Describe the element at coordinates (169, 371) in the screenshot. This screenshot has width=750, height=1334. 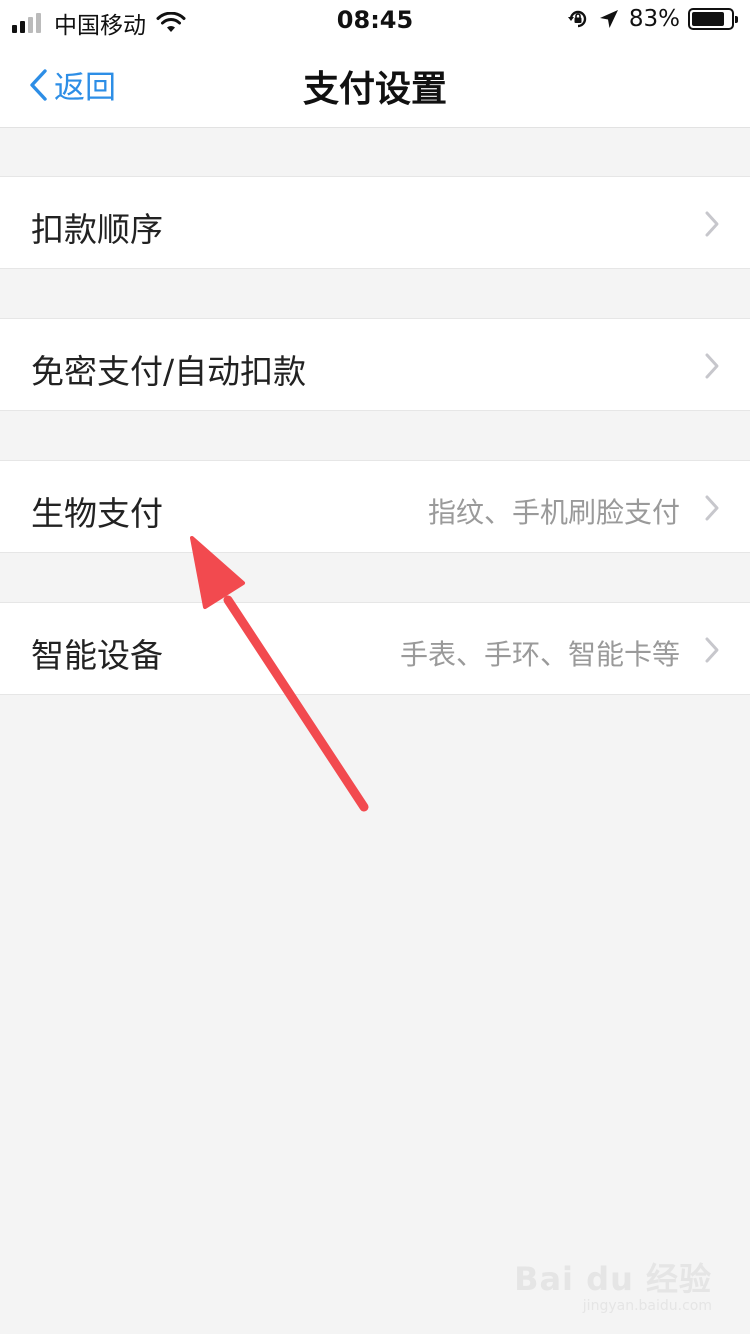
I see `row-label: 免密支付/自动扣款` at that location.